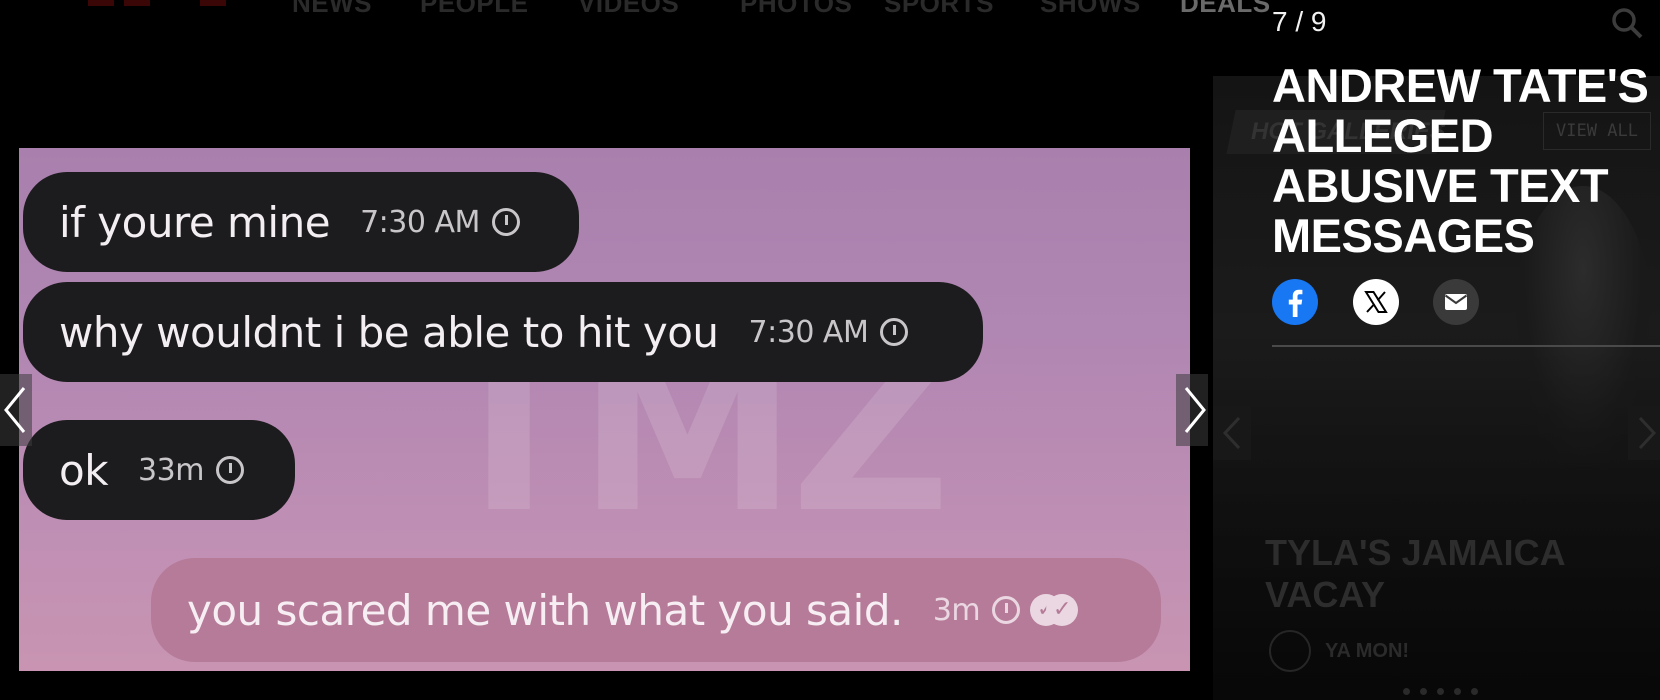 The width and height of the screenshot is (1660, 700). I want to click on nav-item-people: PEOPLE, so click(474, 9).